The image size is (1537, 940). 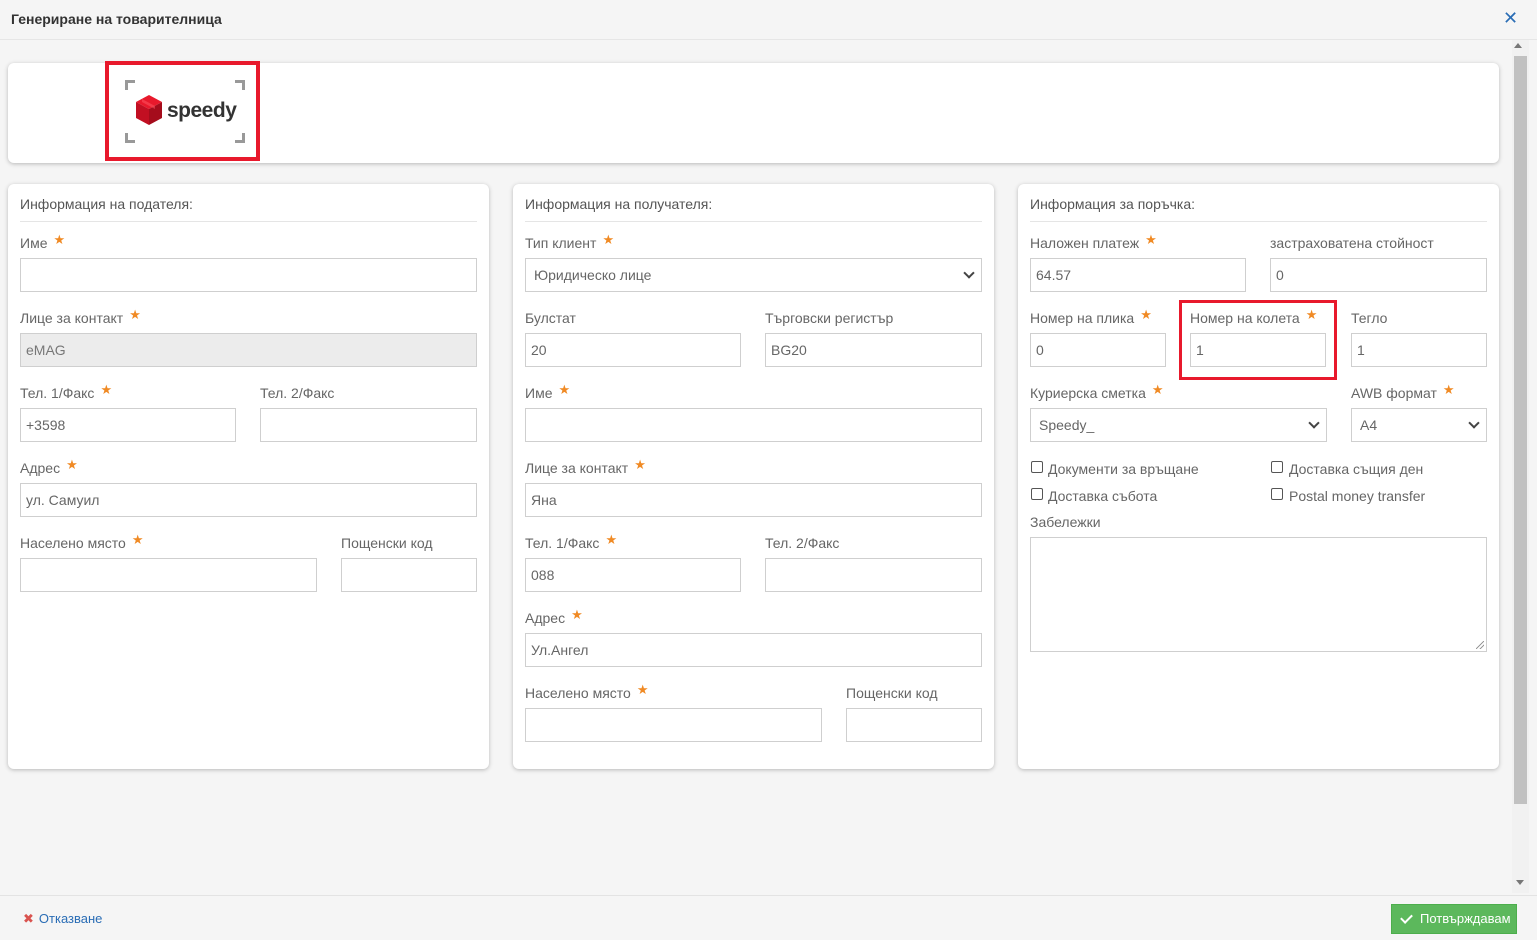 What do you see at coordinates (202, 110) in the screenshot?
I see `logo-text: speedy` at bounding box center [202, 110].